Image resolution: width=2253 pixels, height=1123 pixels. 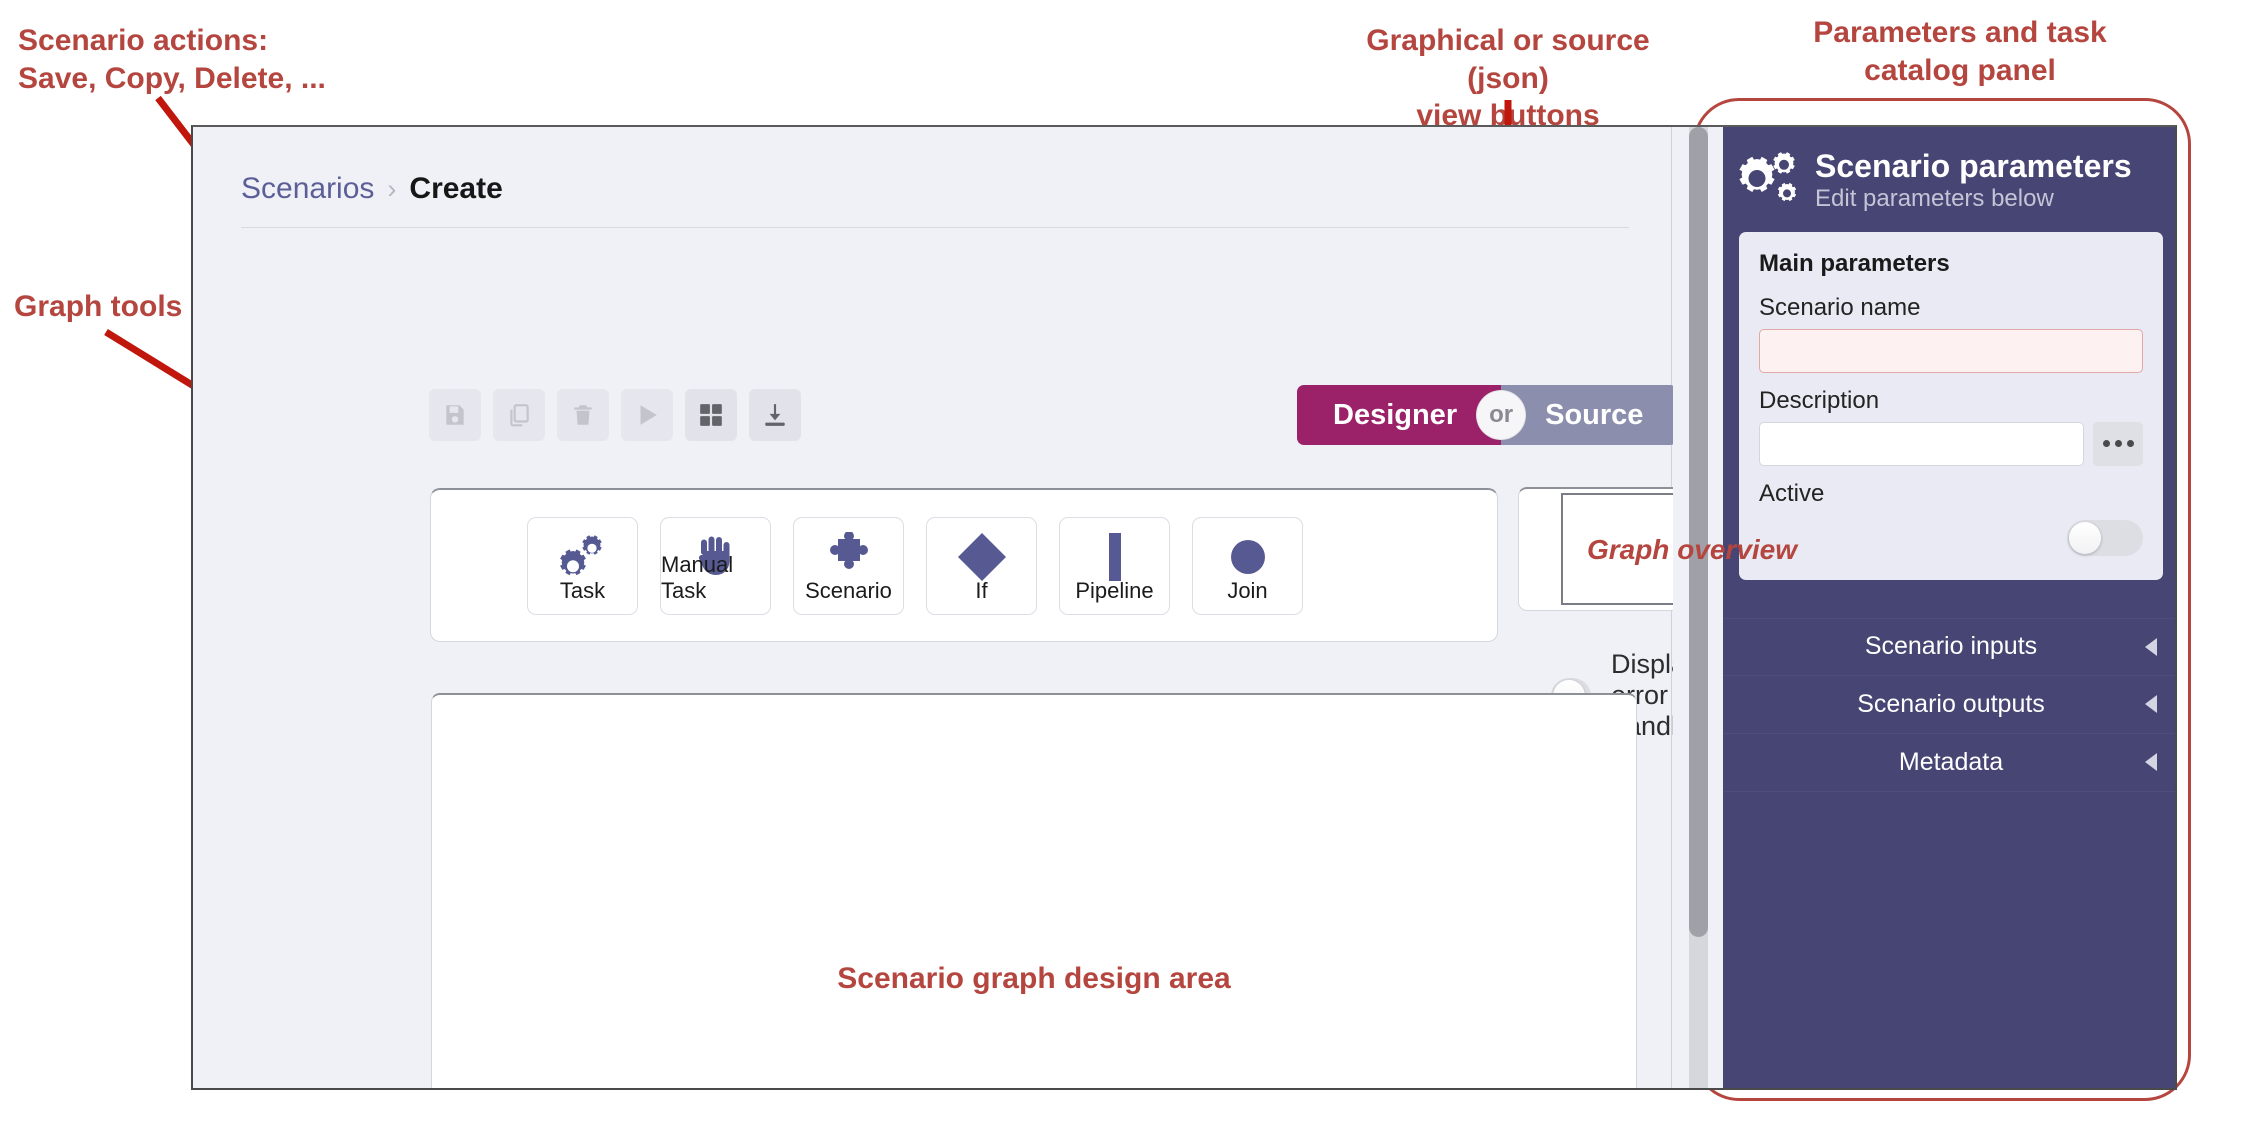 I want to click on palette-node-scenario: Scenario, so click(x=848, y=565).